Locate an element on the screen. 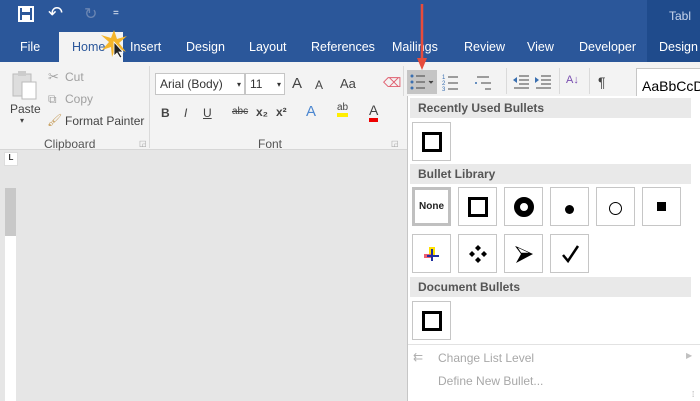  grow-font-button: A is located at coordinates (297, 83).